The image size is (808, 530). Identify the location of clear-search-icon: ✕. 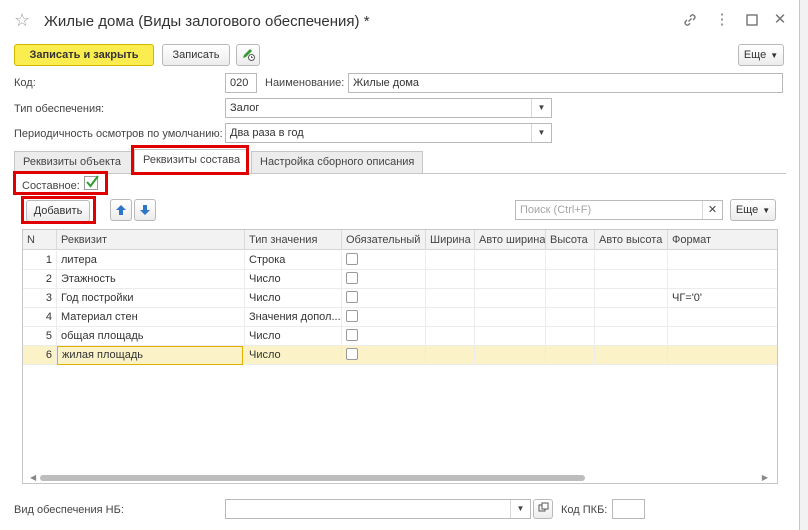
(712, 210).